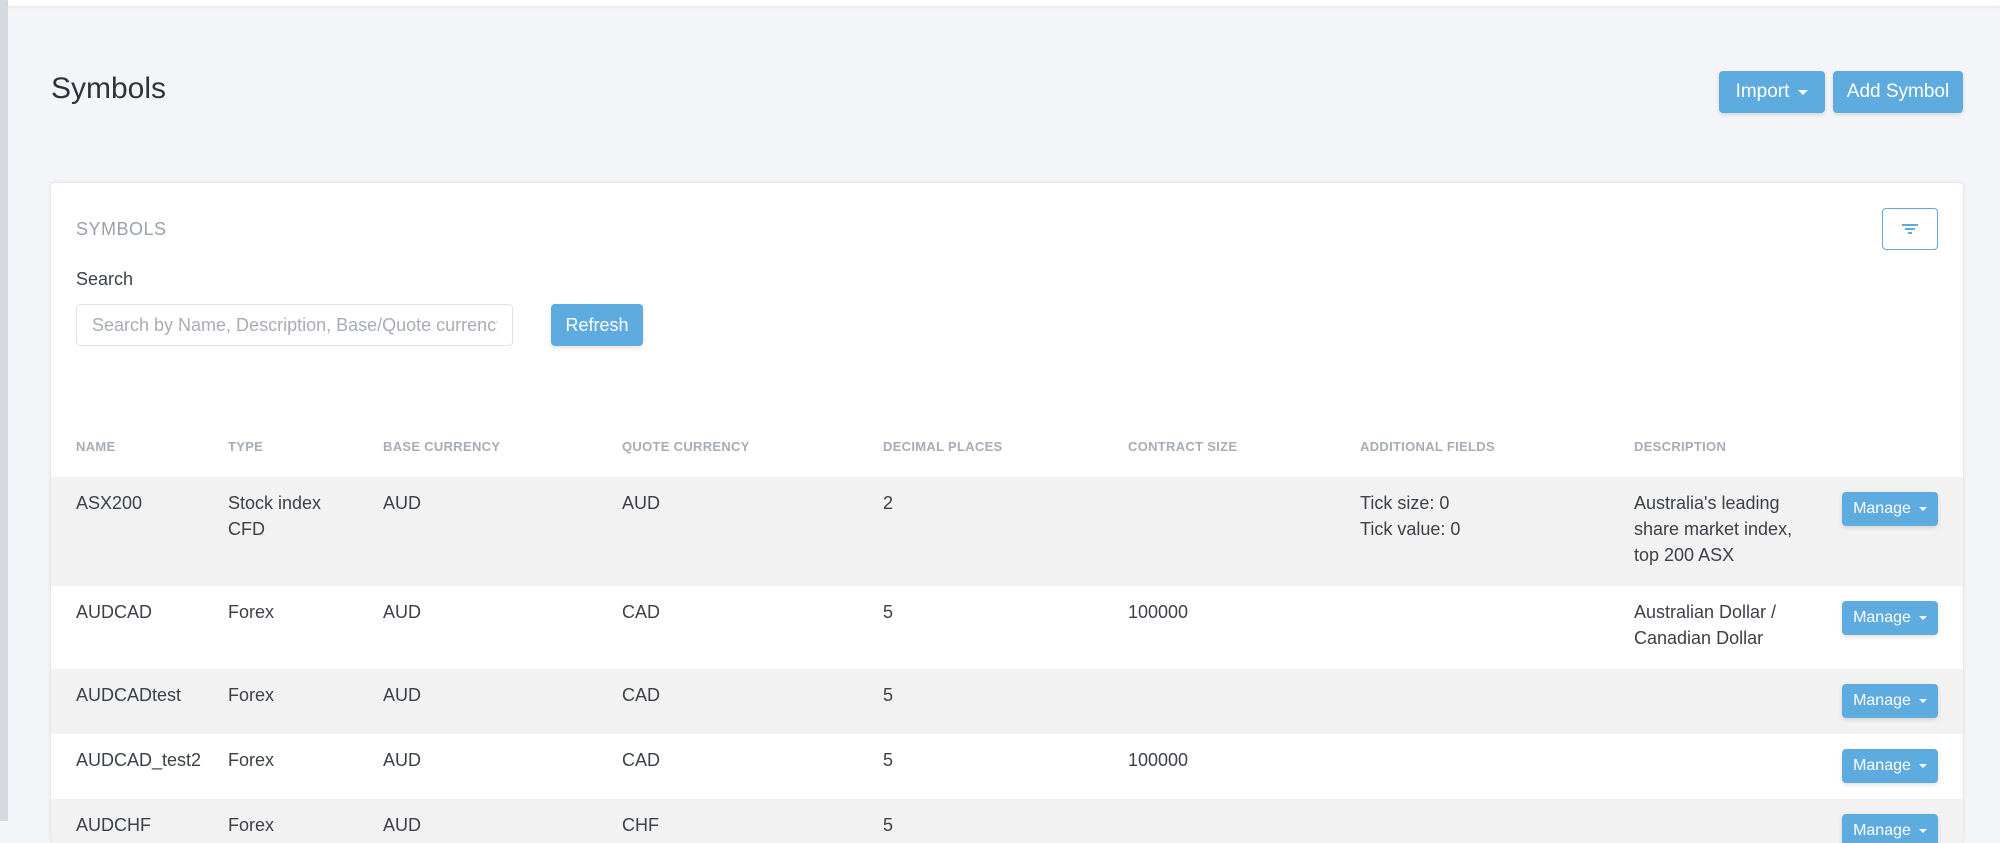 The width and height of the screenshot is (2000, 843). I want to click on filter-icon, so click(1910, 229).